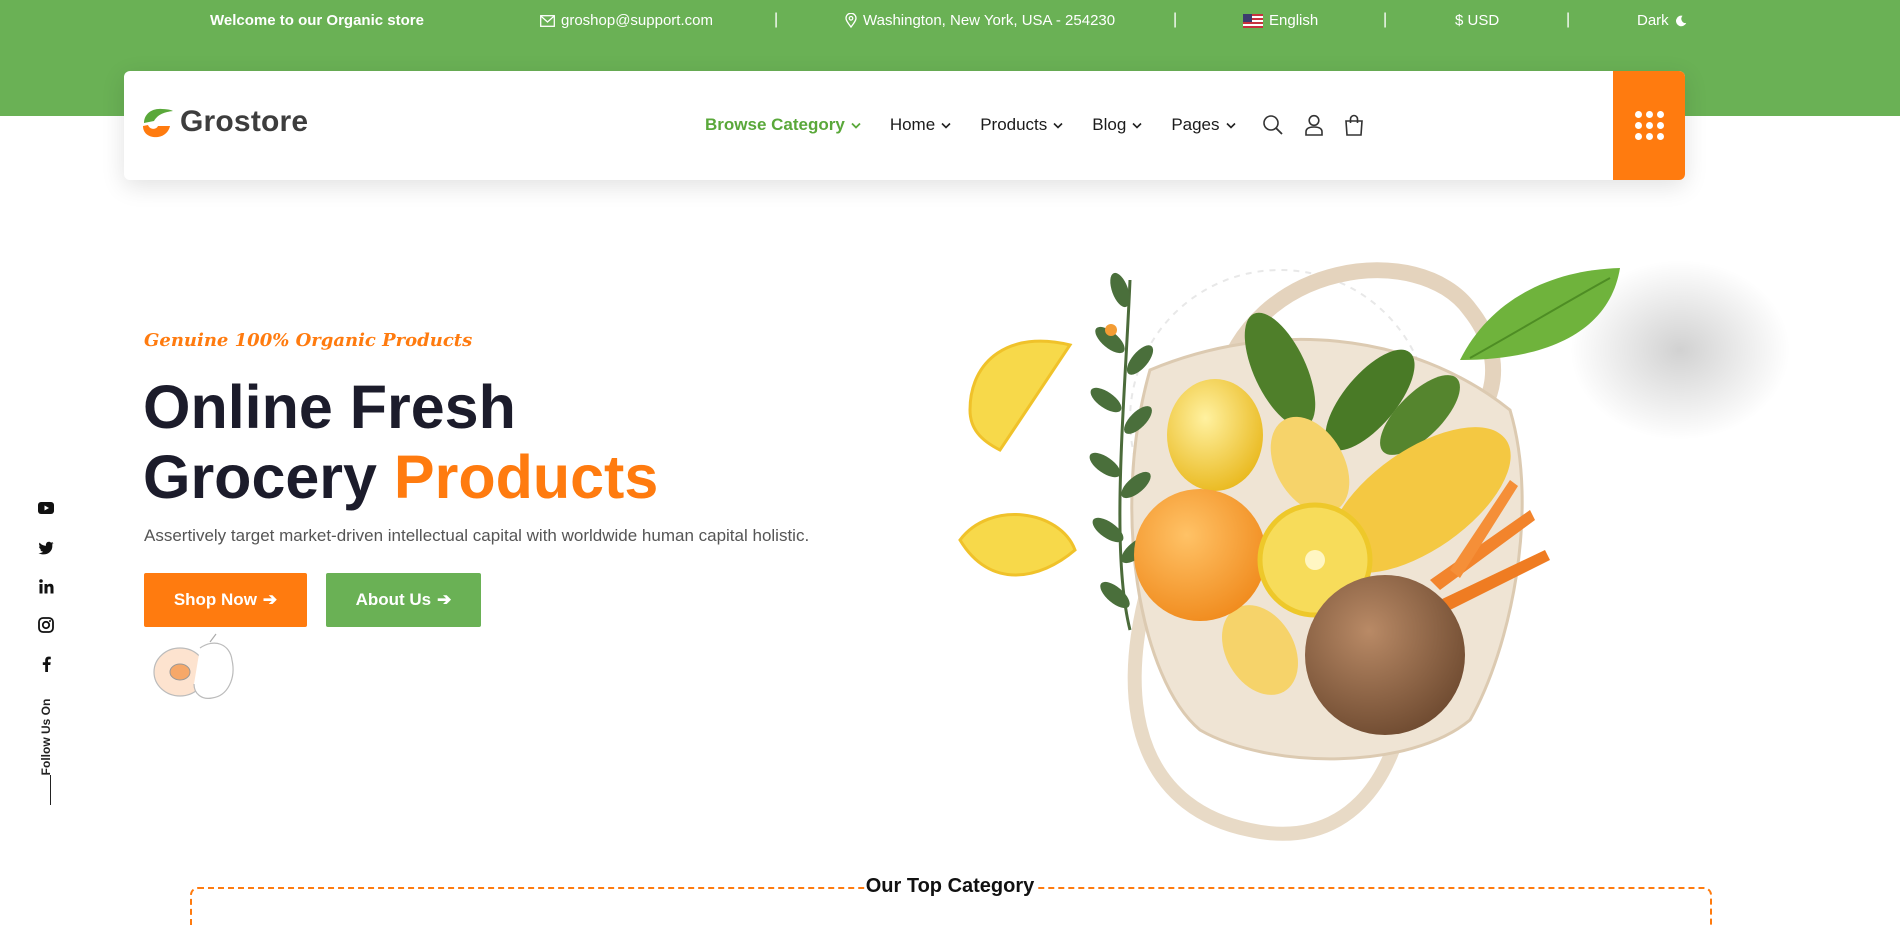  What do you see at coordinates (158, 123) in the screenshot?
I see `leaf-logo-icon` at bounding box center [158, 123].